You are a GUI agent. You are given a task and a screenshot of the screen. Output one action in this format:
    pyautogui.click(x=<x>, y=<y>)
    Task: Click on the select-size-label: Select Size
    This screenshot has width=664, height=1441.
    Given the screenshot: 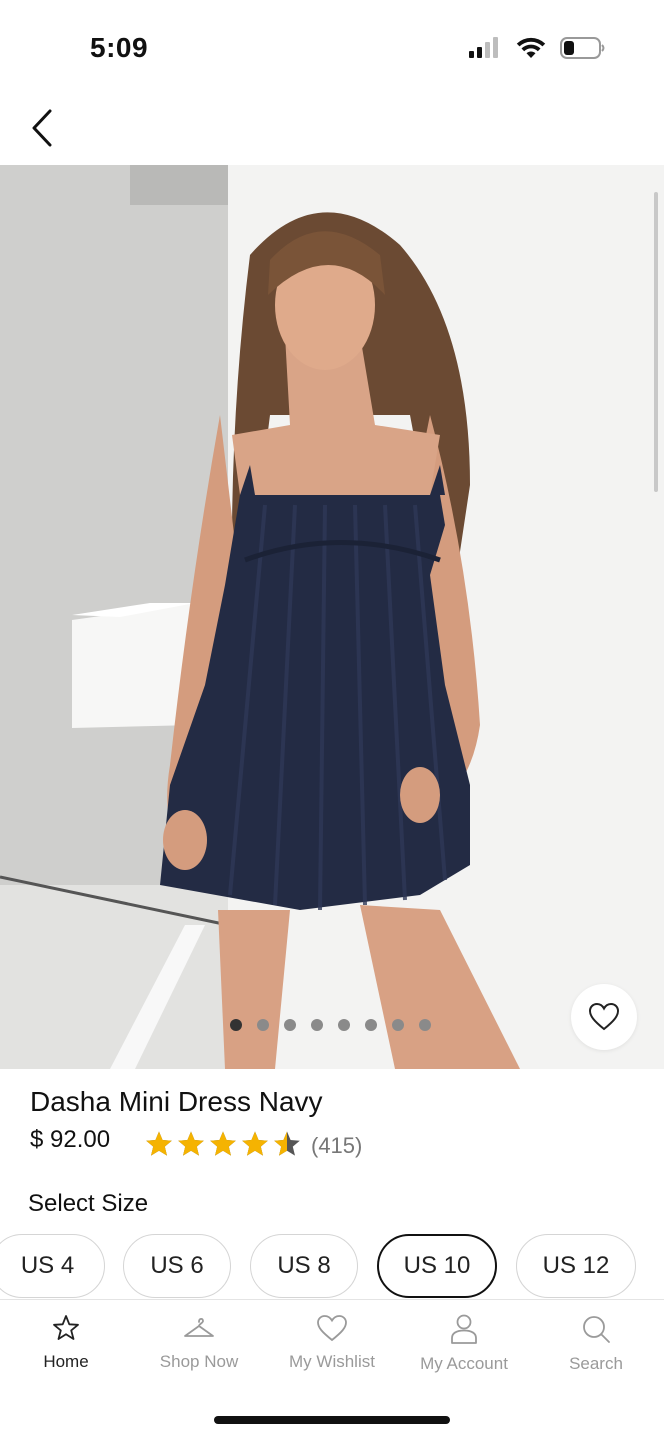 What is the action you would take?
    pyautogui.click(x=88, y=1203)
    